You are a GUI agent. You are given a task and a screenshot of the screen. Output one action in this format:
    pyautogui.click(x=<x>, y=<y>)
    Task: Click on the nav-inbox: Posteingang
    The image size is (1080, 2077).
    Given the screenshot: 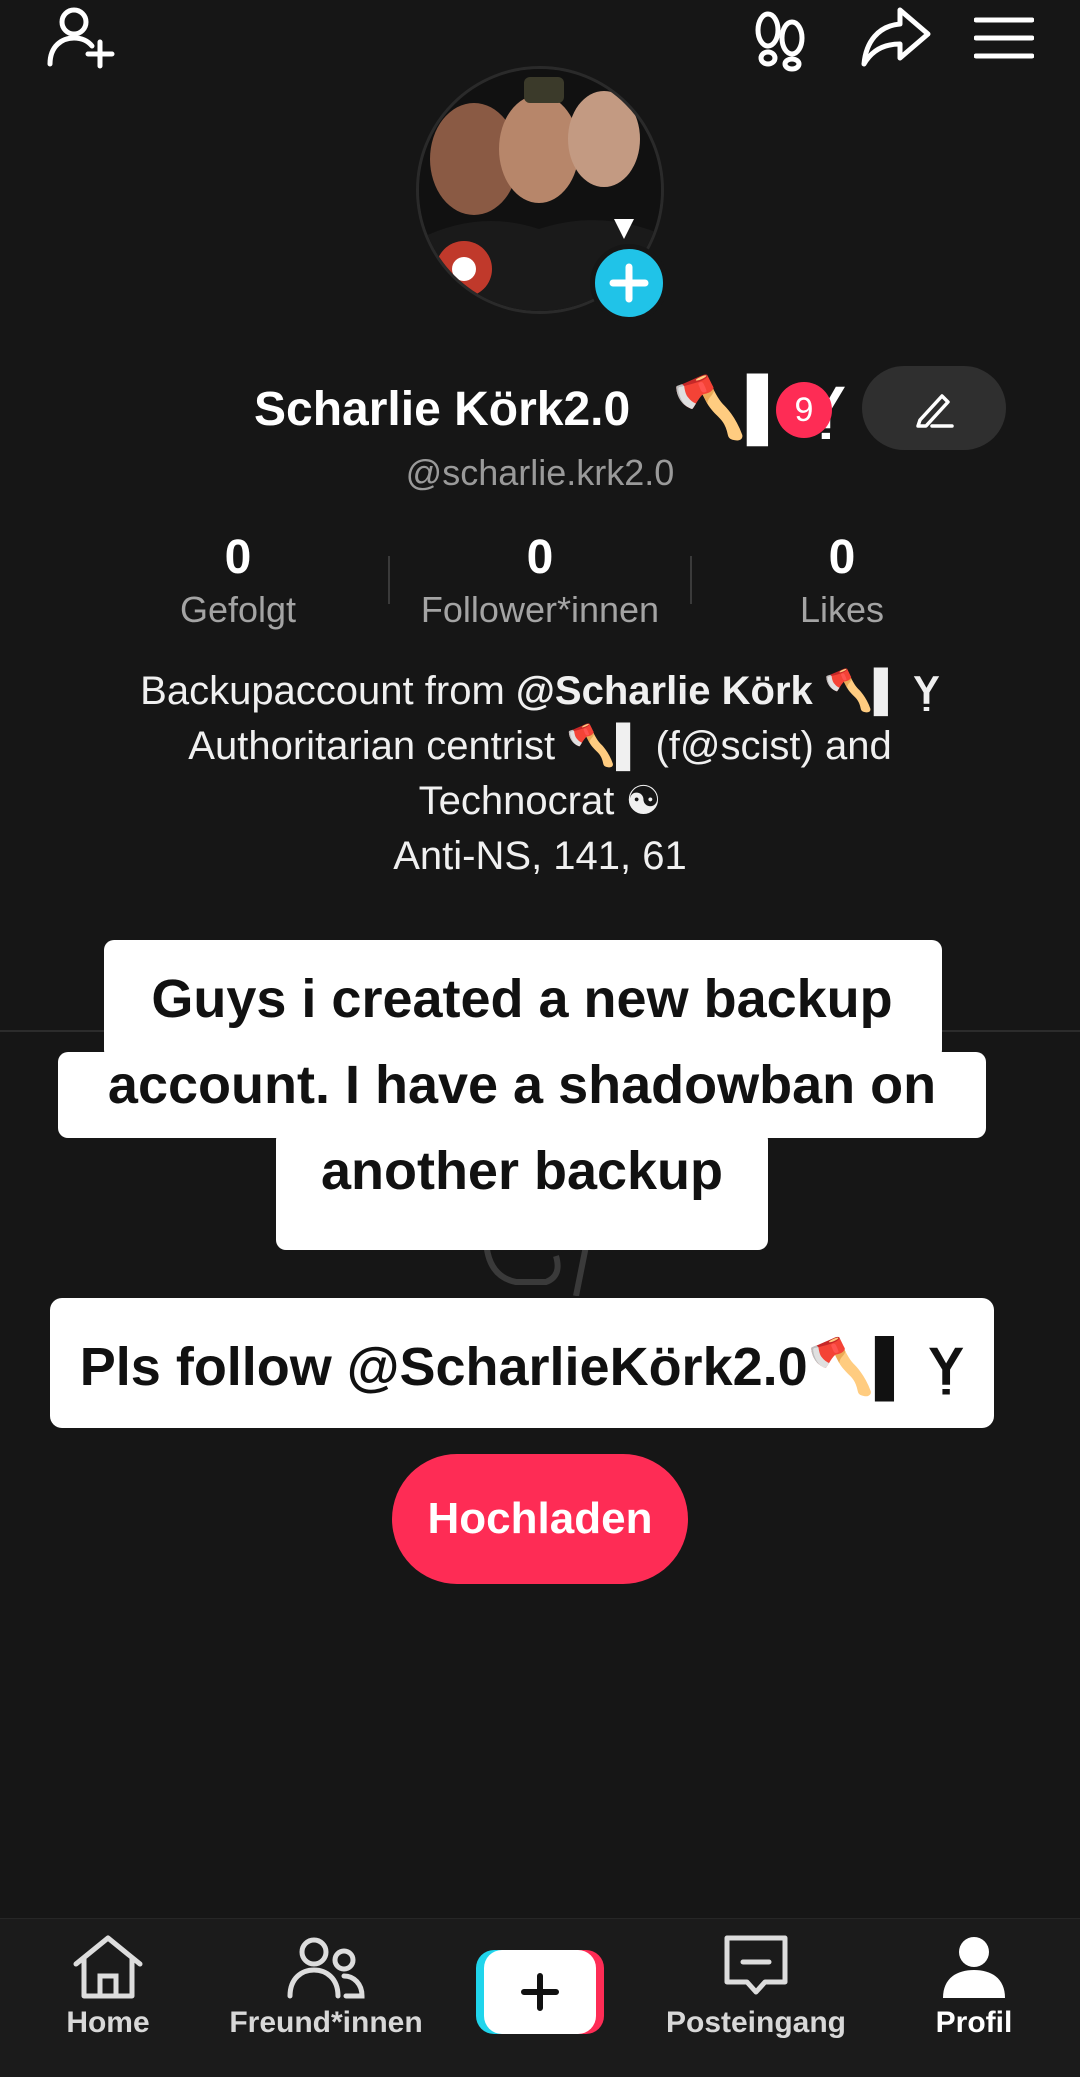 What is the action you would take?
    pyautogui.click(x=756, y=1987)
    